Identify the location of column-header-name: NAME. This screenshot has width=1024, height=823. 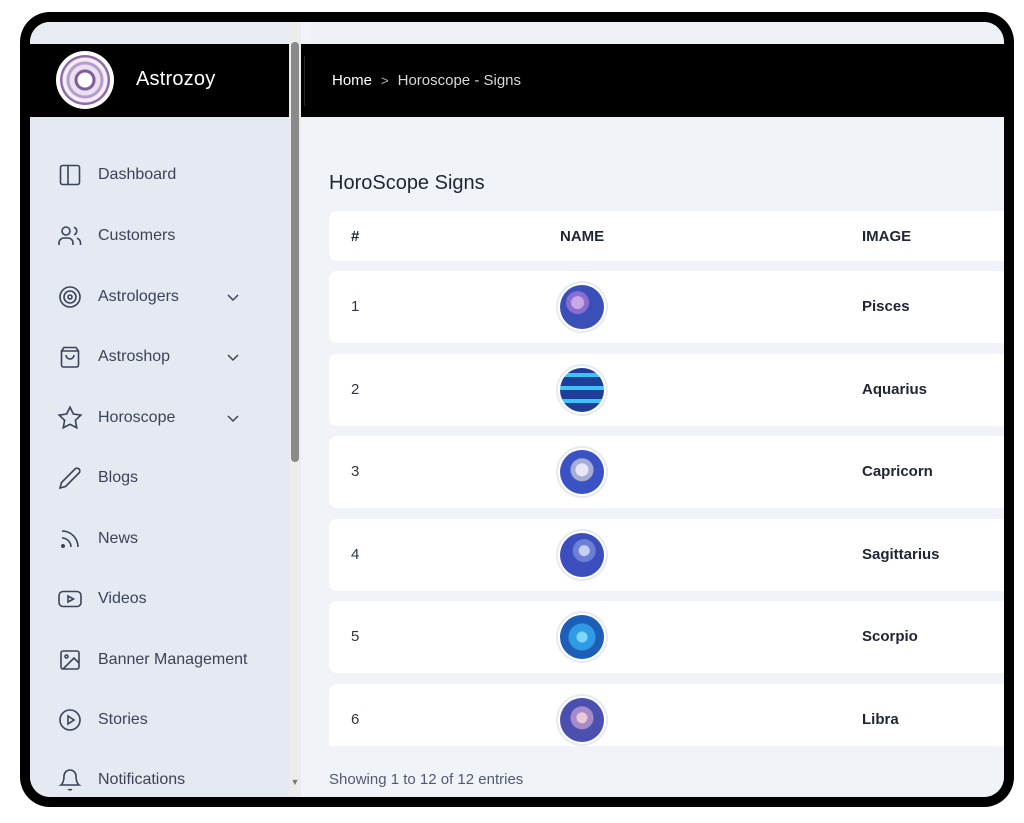
(582, 236).